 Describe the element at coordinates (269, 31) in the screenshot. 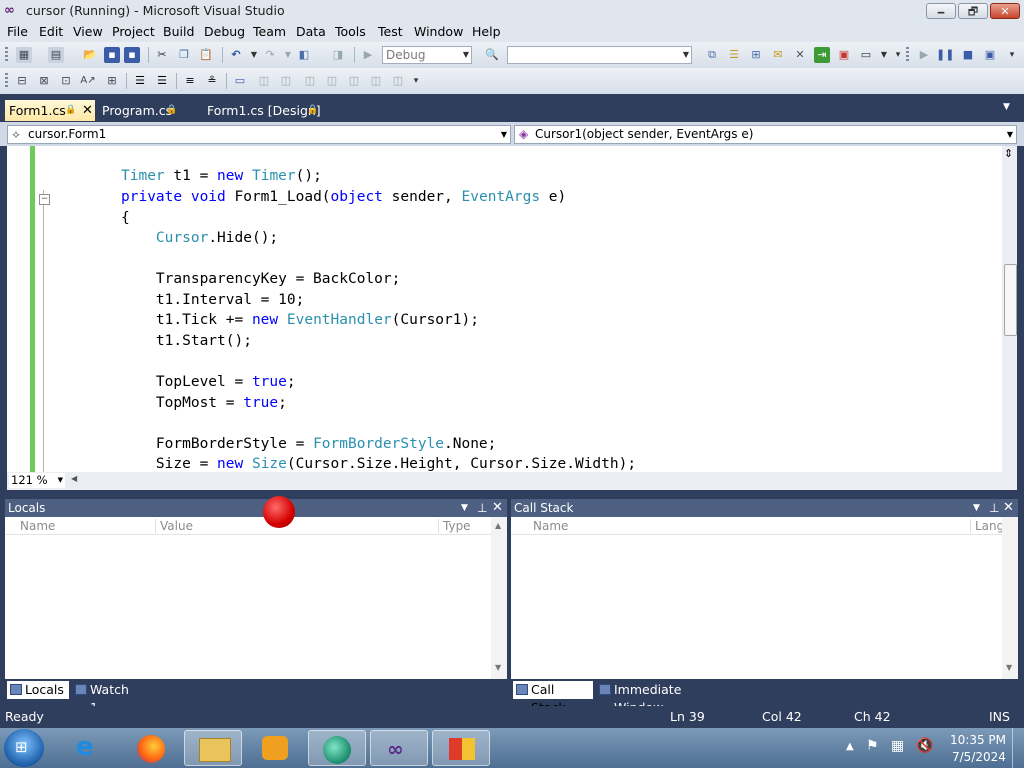

I see `menu-team: Team` at that location.